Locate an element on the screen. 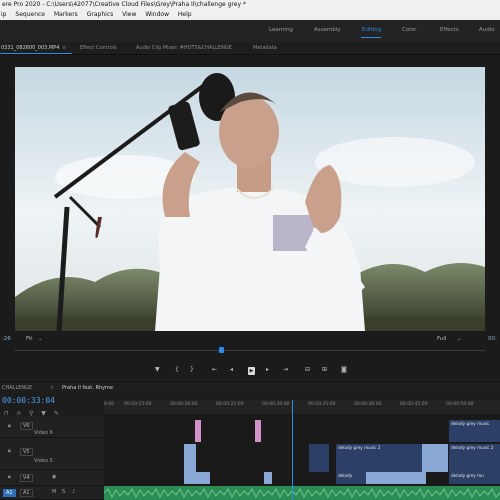 The image size is (500, 500). track-header-a1: A1 A1 M S ♪ is located at coordinates (52, 493).